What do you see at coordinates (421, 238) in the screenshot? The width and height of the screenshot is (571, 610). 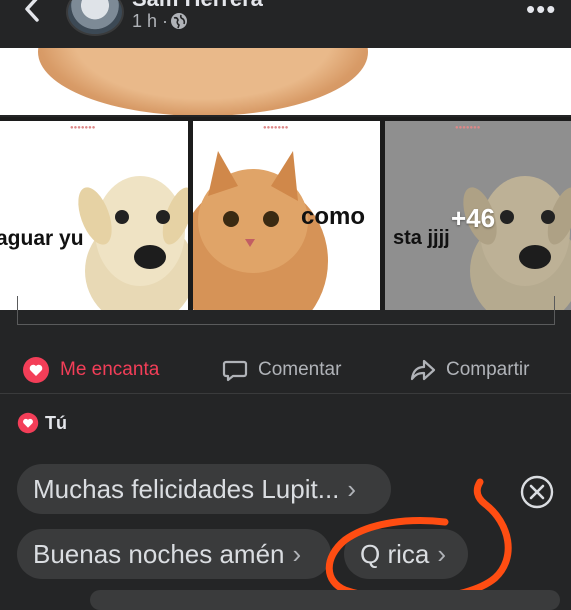 I see `meme-text: sta jjjj` at bounding box center [421, 238].